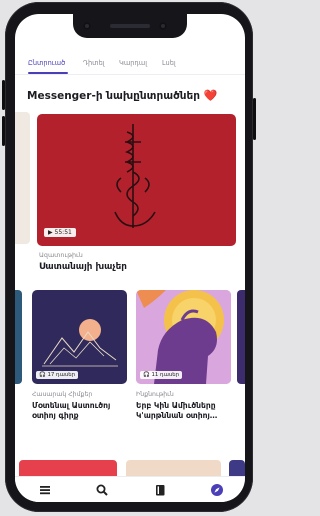 This screenshot has height=516, width=320. Describe the element at coordinates (3, 95) in the screenshot. I see `volume-up-button` at that location.